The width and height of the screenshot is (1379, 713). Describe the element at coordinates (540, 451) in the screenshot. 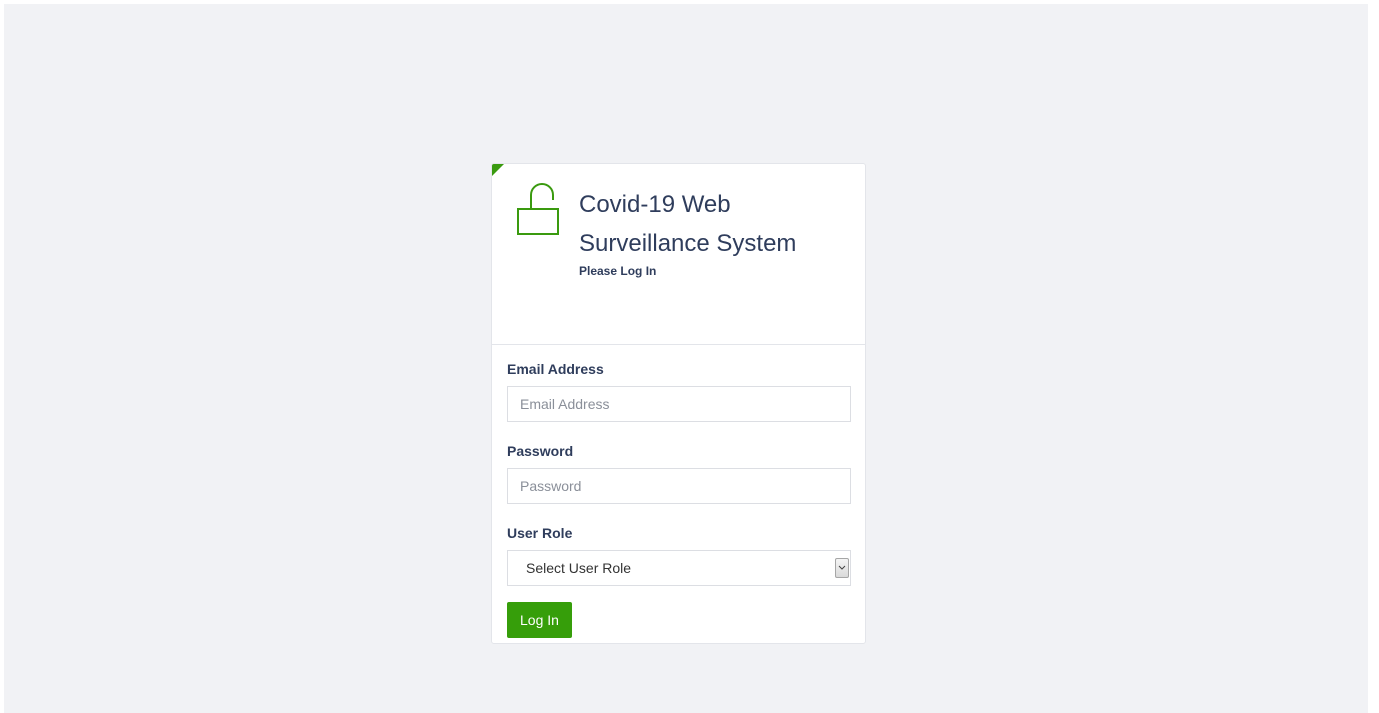

I see `password-label: Password` at that location.